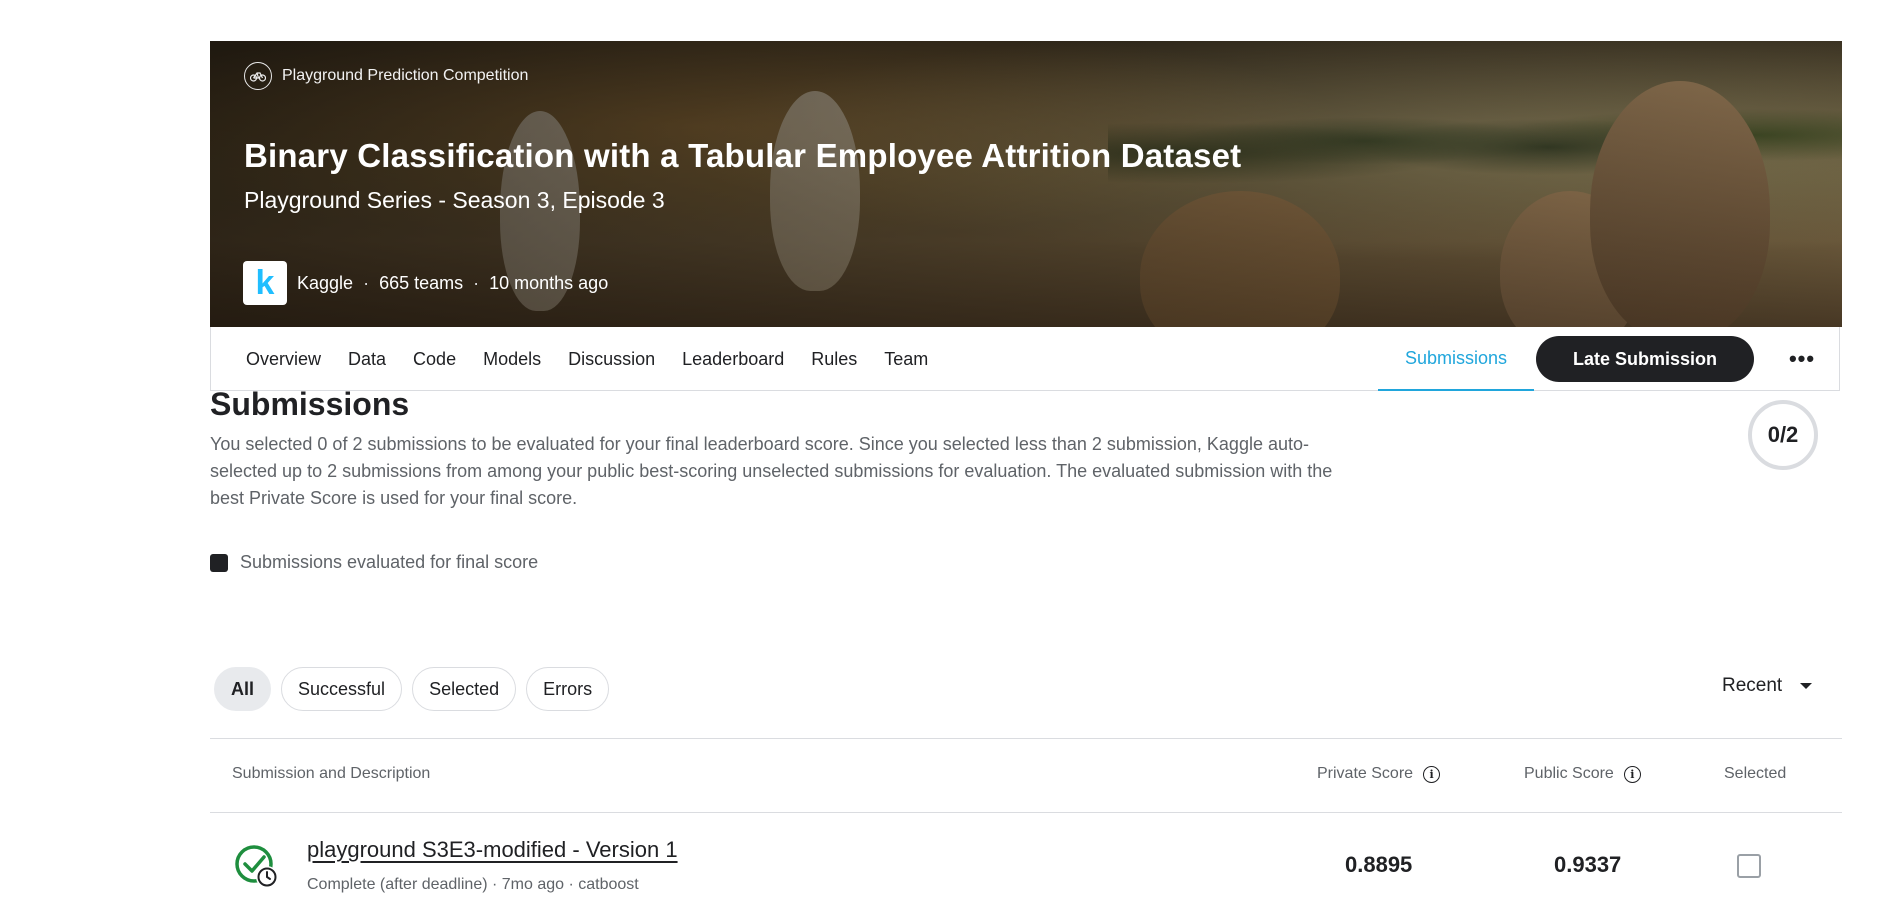 The width and height of the screenshot is (1885, 924). I want to click on late-submission-button: Late Submission, so click(1645, 359).